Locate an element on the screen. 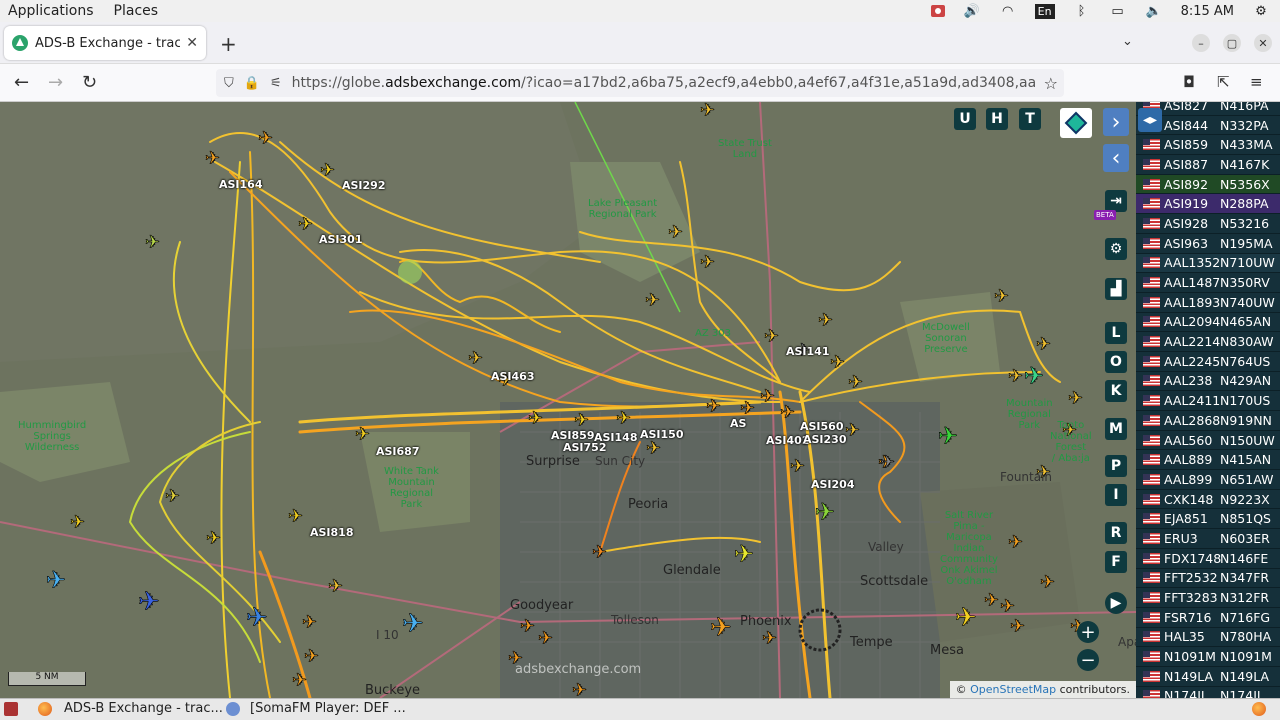 This screenshot has height=720, width=1280. map-button-r: R is located at coordinates (1116, 533).